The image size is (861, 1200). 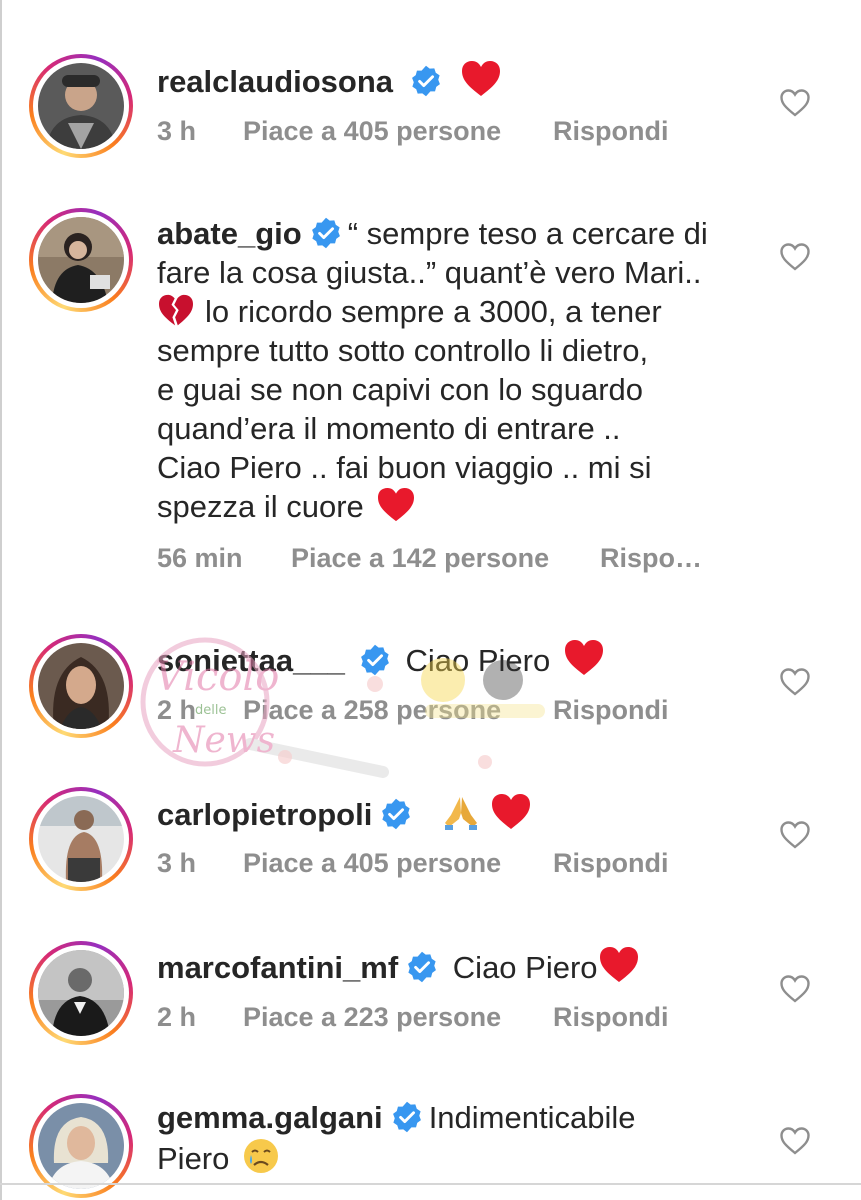 I want to click on comment-username: carlopietropoli, so click(x=264, y=814).